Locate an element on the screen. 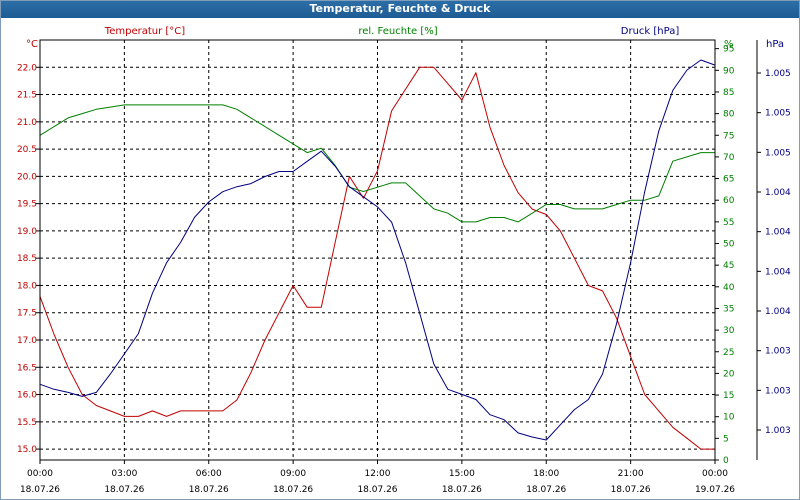 This screenshot has height=500, width=800. left-axis-tick-label: 20.0 is located at coordinates (27, 177).